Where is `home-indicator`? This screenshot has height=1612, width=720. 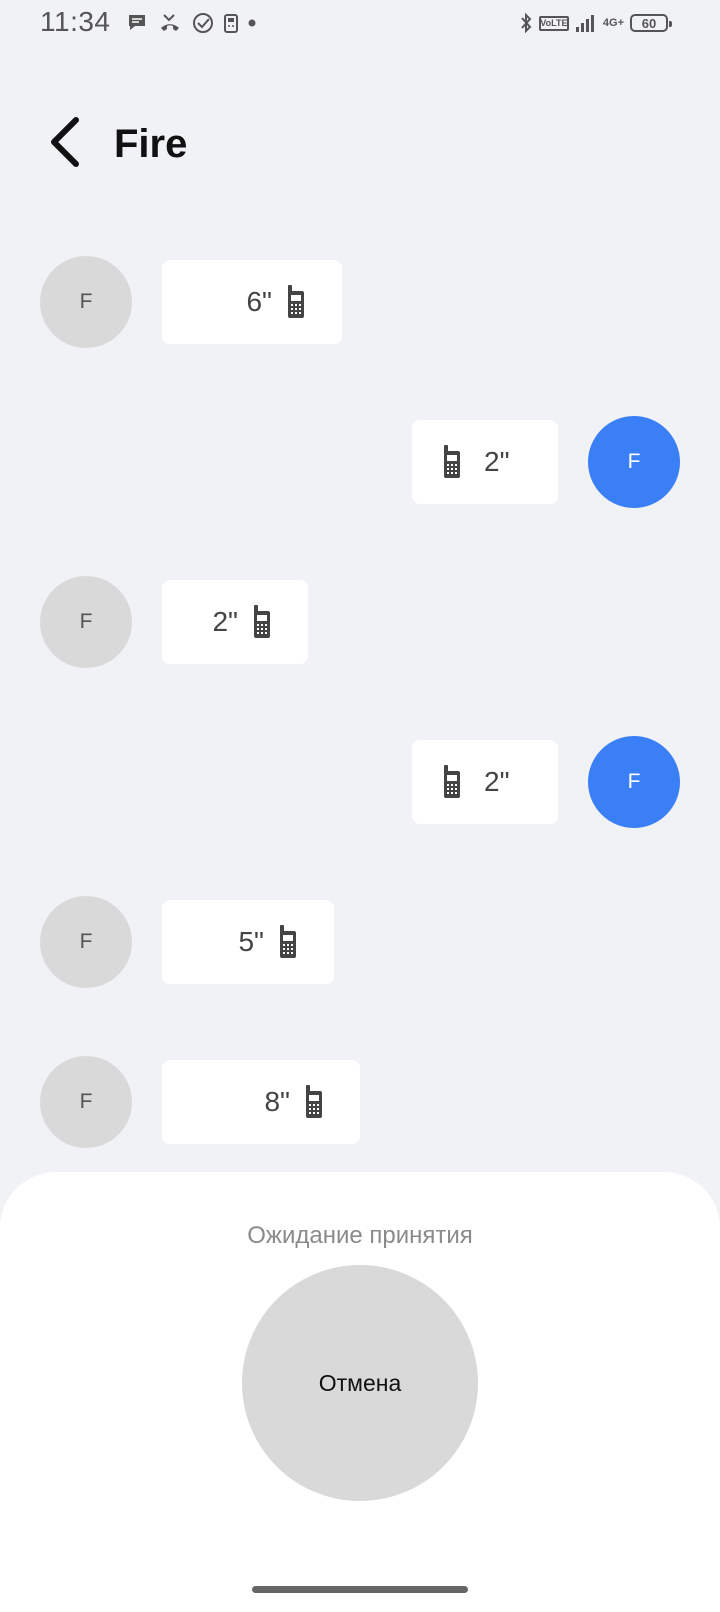
home-indicator is located at coordinates (360, 1589).